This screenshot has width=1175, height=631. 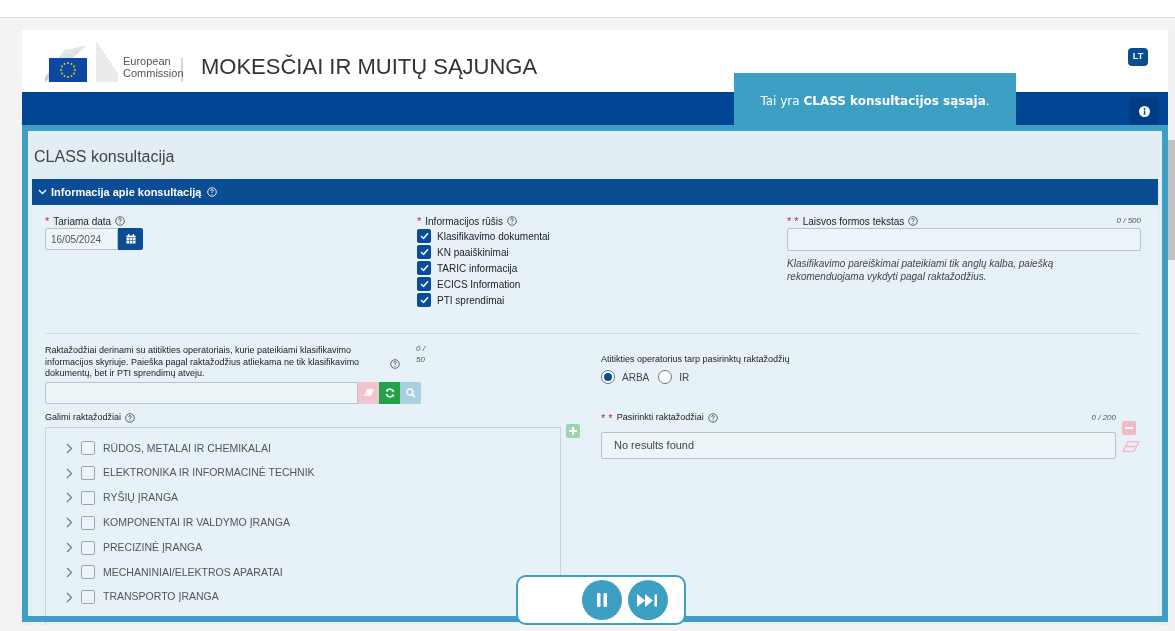 I want to click on pause-icon, so click(x=602, y=600).